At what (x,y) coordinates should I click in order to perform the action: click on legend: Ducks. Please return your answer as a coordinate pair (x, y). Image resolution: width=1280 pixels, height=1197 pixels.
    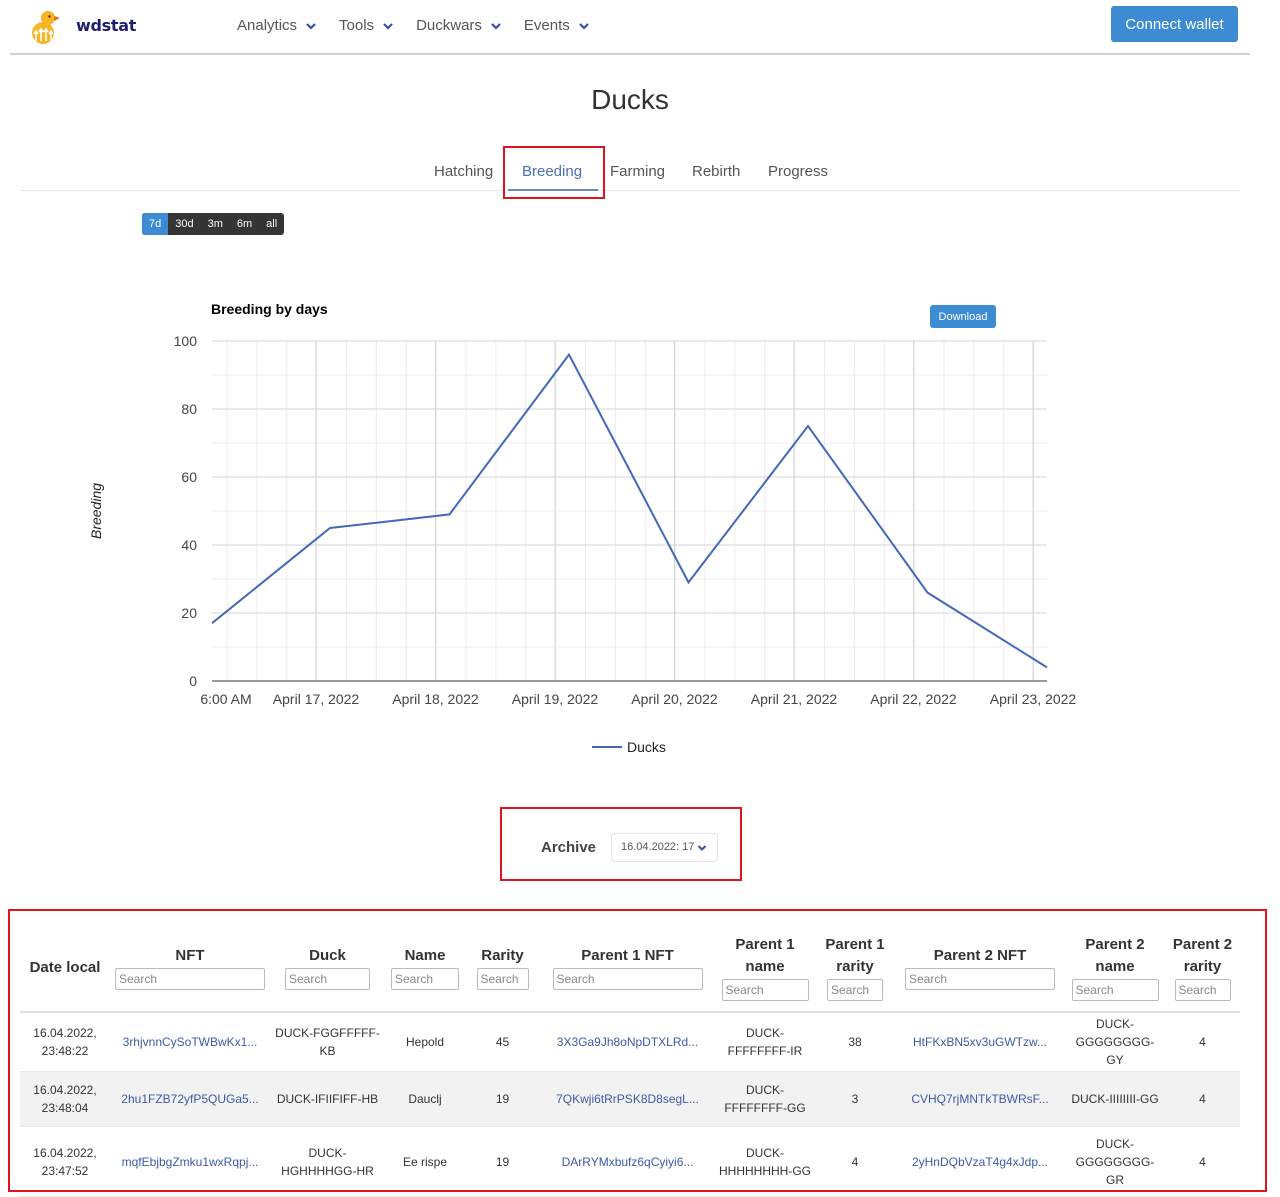
    Looking at the image, I should click on (629, 747).